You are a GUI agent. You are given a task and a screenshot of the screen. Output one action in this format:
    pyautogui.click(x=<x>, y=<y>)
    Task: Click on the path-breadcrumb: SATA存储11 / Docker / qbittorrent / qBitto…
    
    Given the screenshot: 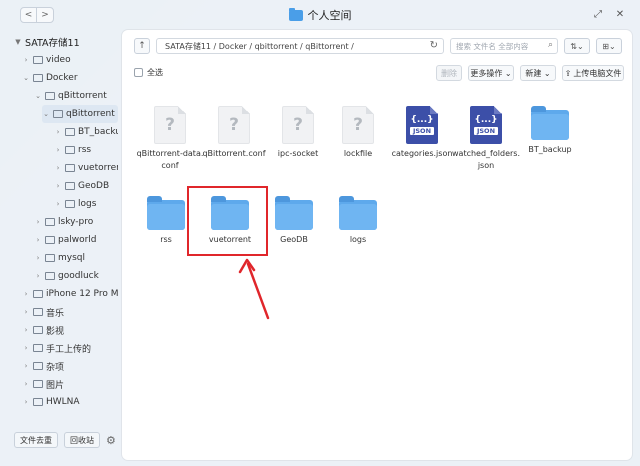 What is the action you would take?
    pyautogui.click(x=300, y=46)
    